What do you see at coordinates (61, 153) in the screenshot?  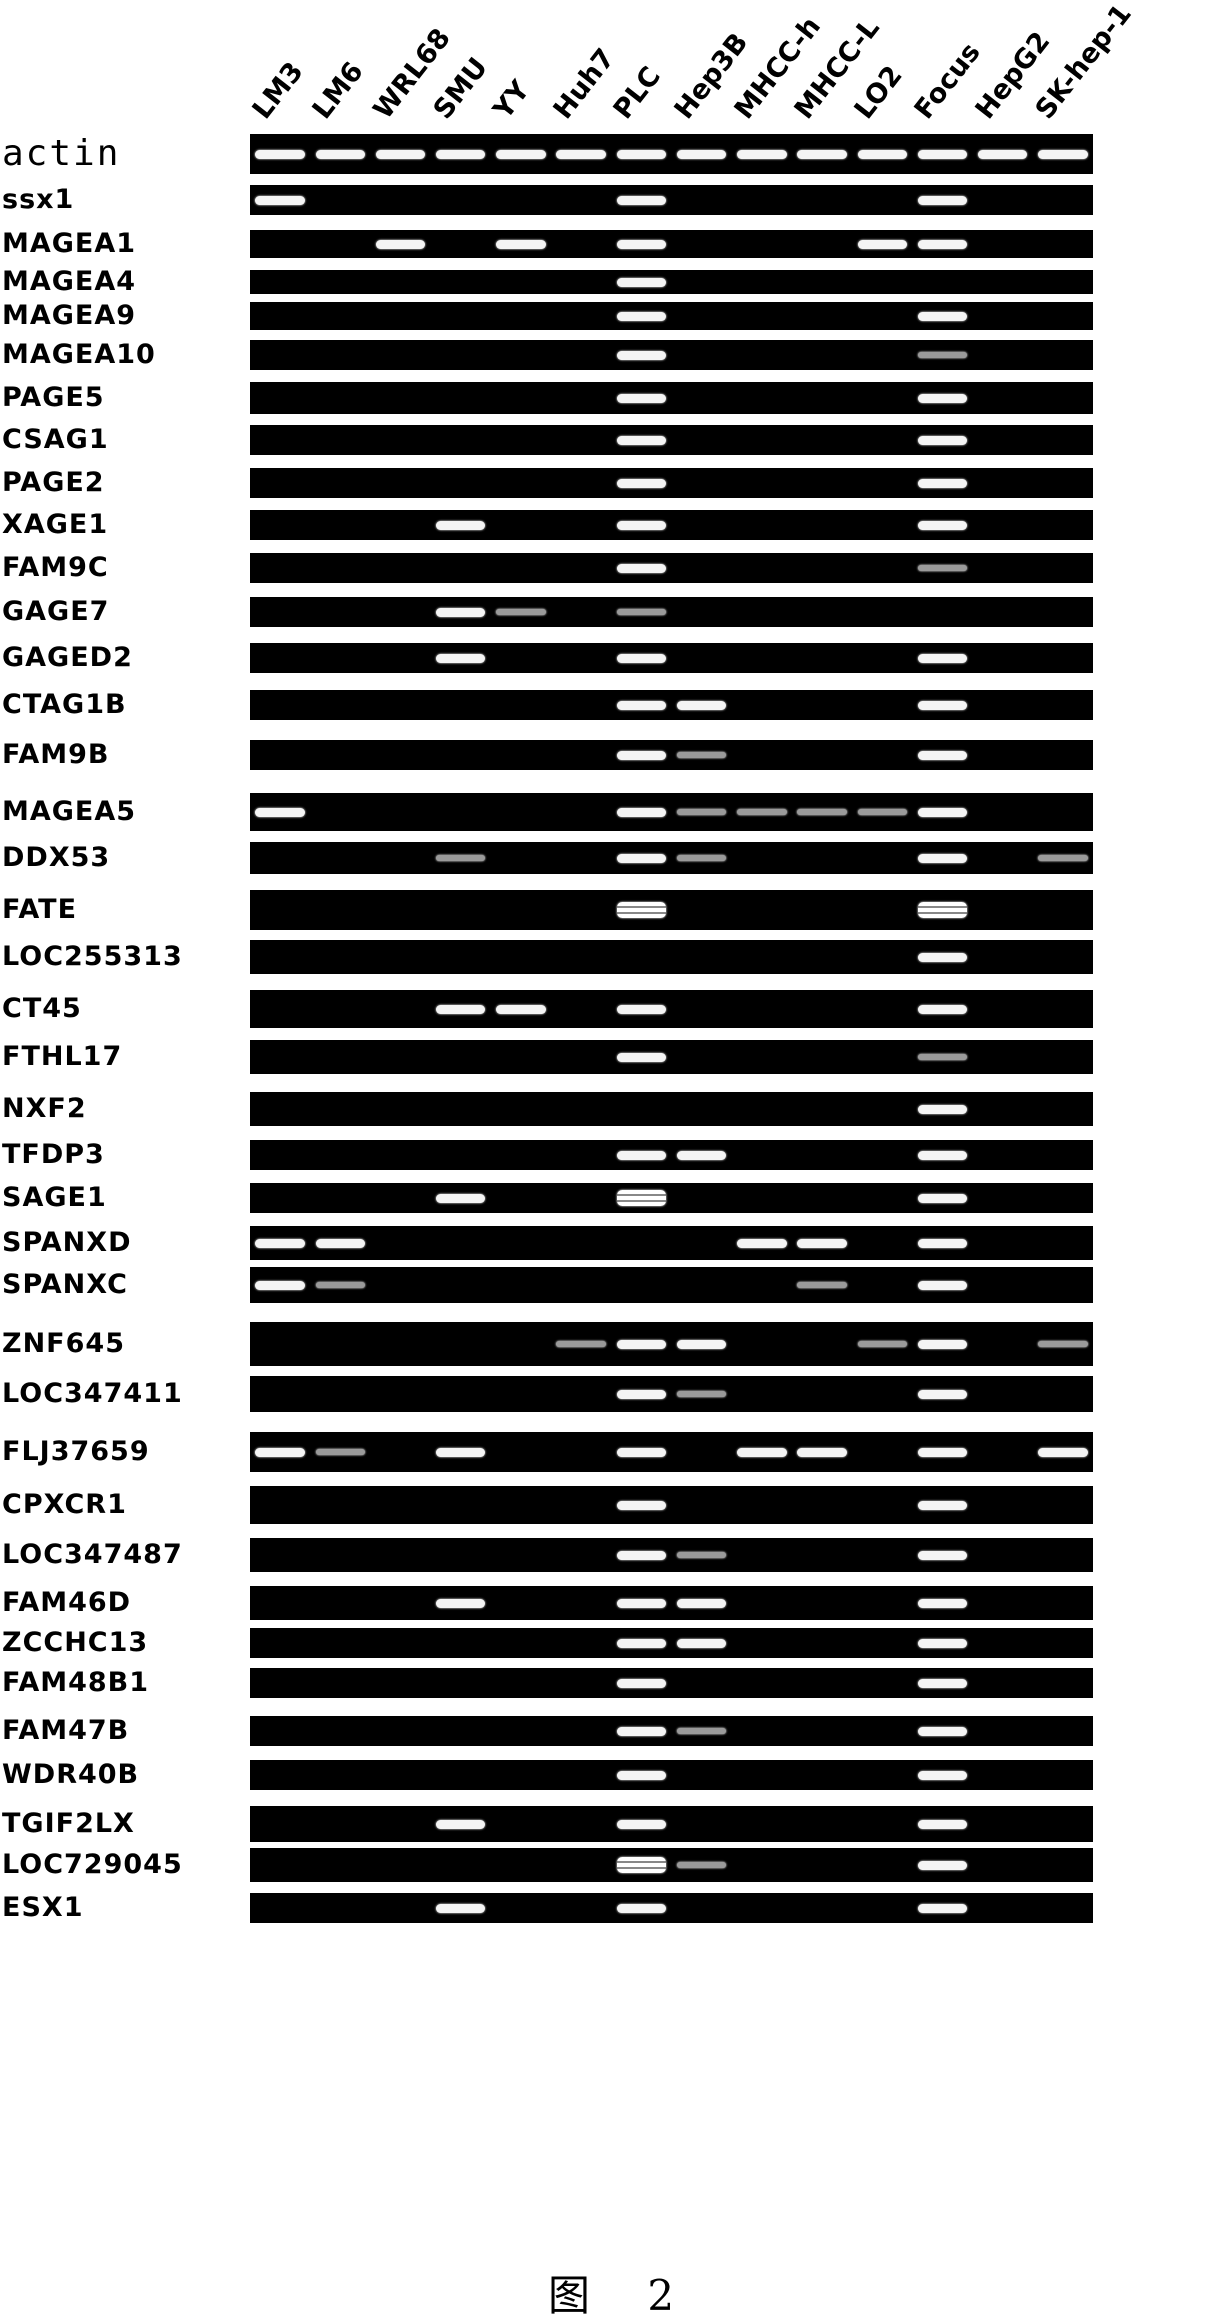 I see `gene-label: actin` at bounding box center [61, 153].